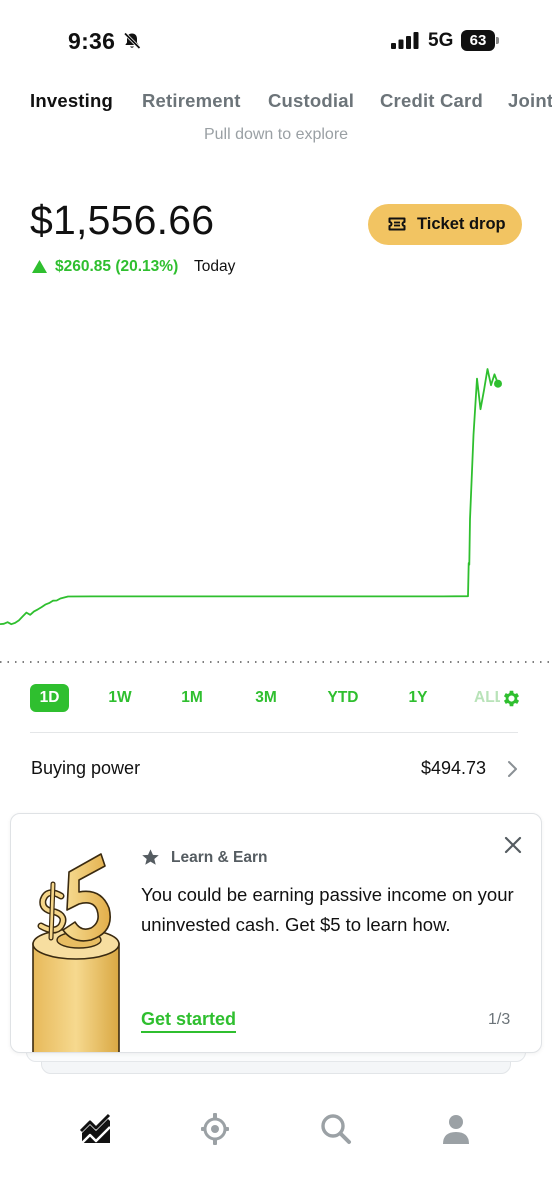 Image resolution: width=552 pixels, height=1200 pixels. I want to click on battery-icon: 63, so click(480, 40).